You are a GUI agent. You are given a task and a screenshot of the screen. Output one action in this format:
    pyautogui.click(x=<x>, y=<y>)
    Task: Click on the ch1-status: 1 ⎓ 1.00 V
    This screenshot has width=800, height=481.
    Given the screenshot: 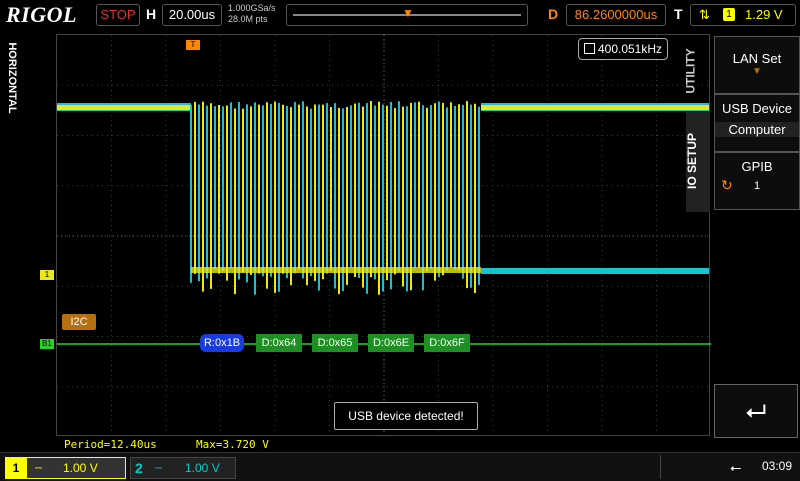 What is the action you would take?
    pyautogui.click(x=65, y=468)
    